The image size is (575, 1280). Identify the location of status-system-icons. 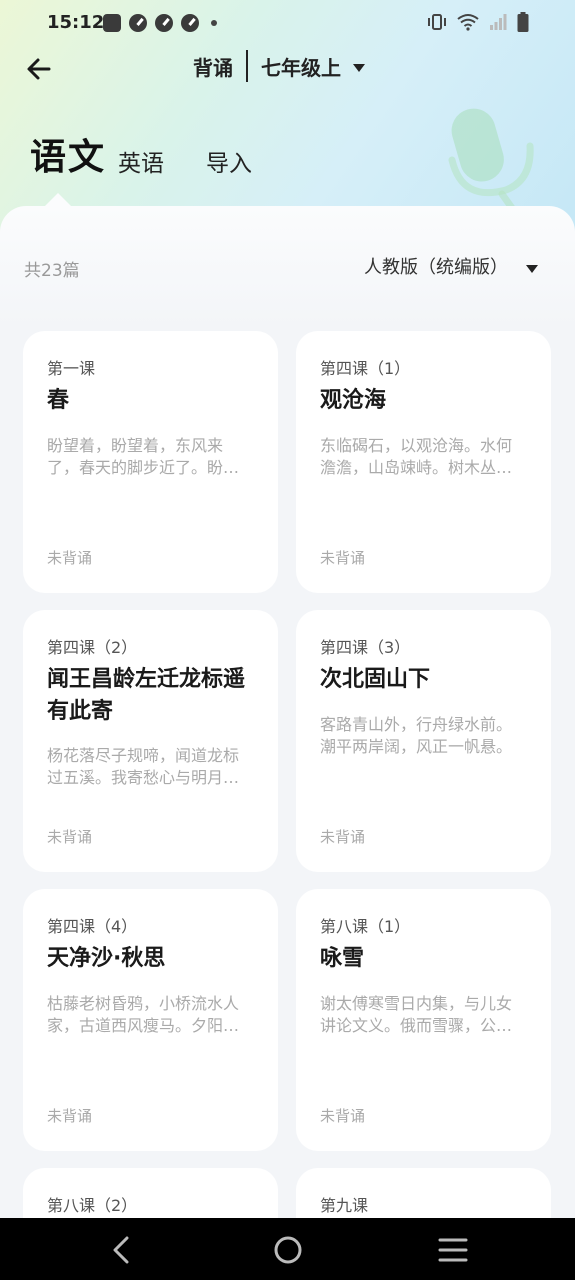
(478, 22).